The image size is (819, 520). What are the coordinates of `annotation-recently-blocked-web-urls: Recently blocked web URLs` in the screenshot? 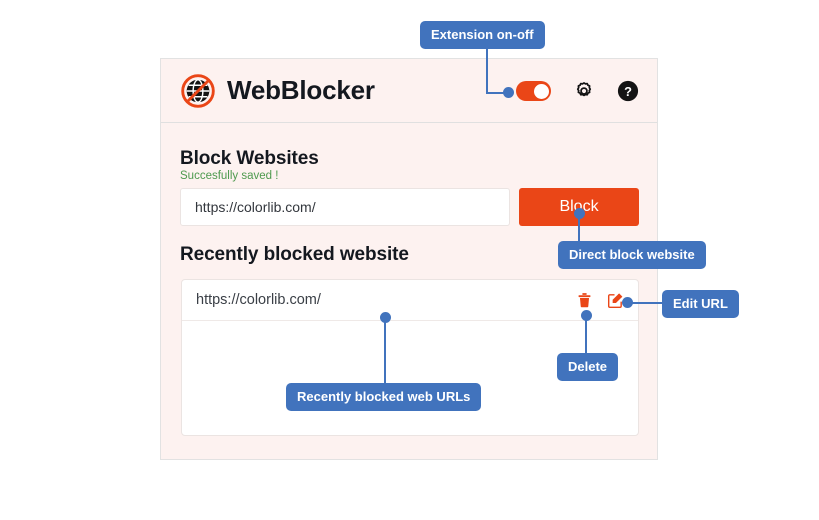 It's located at (384, 397).